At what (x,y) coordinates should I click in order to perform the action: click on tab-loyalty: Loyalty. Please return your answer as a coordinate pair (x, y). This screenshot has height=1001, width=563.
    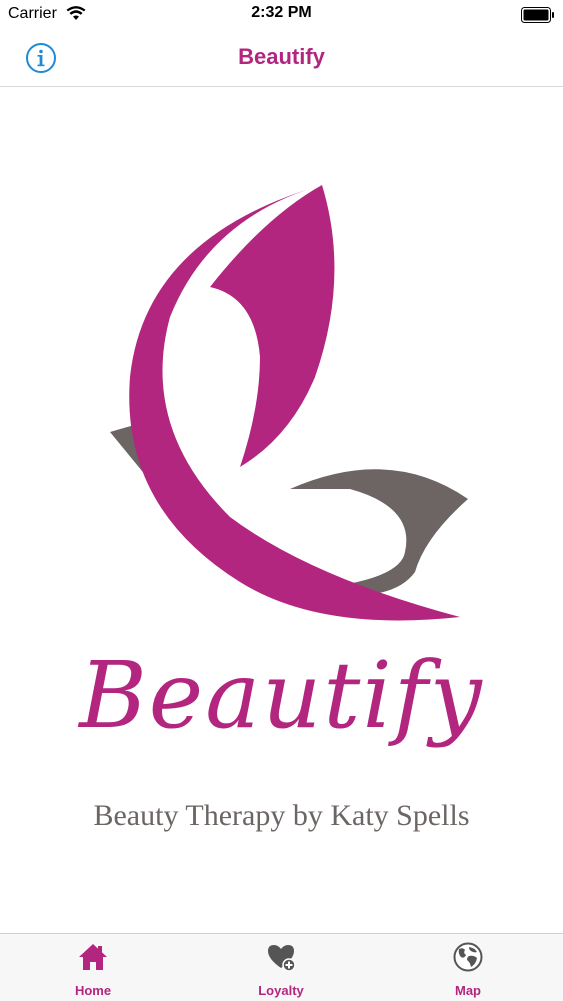
    Looking at the image, I should click on (281, 967).